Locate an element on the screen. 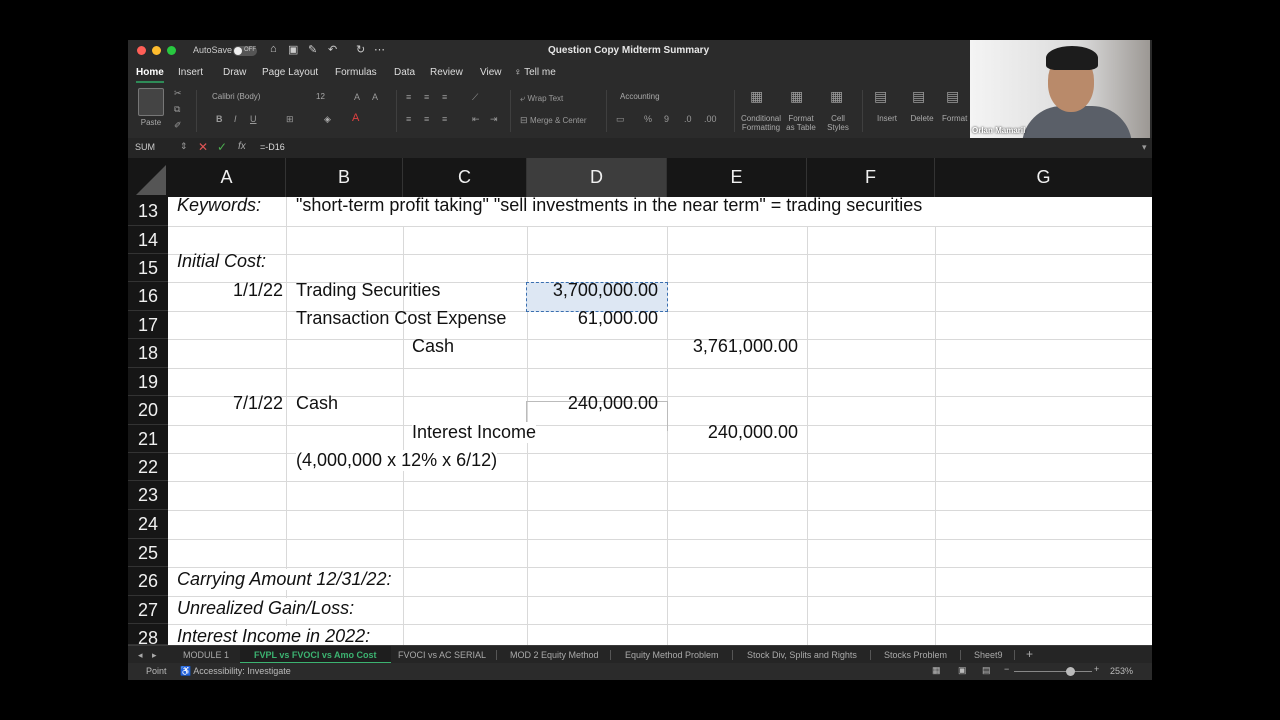 The image size is (1280, 720). cell-a13: Keywords: is located at coordinates (219, 206).